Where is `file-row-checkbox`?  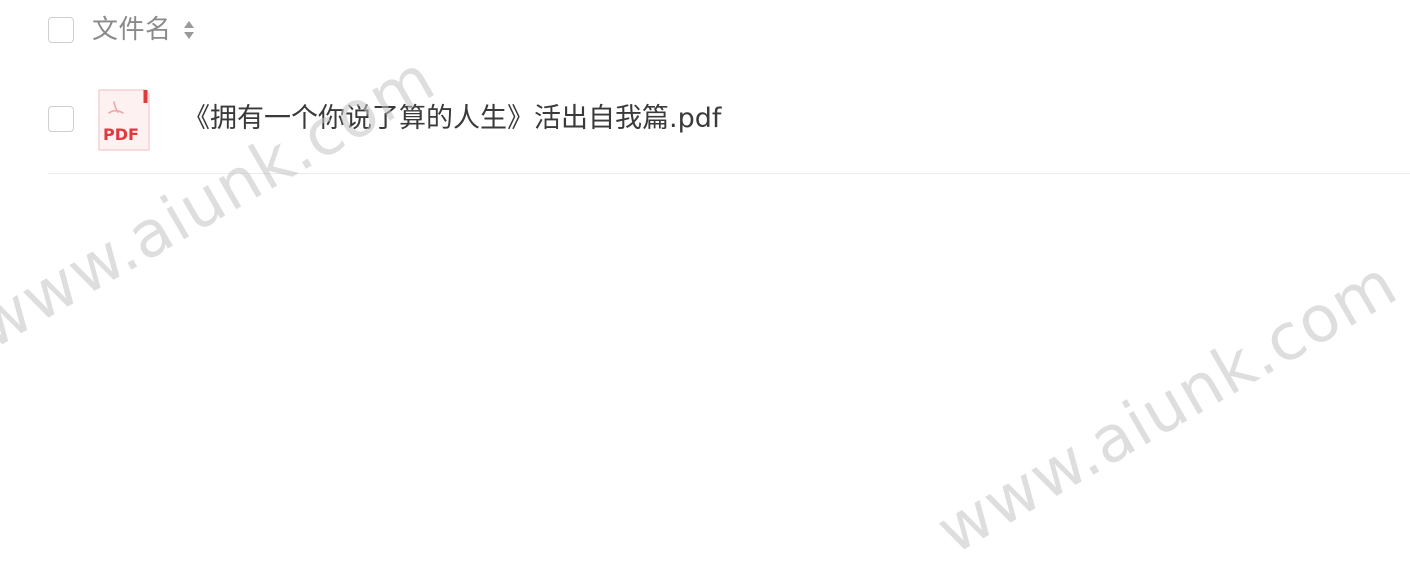 file-row-checkbox is located at coordinates (61, 119).